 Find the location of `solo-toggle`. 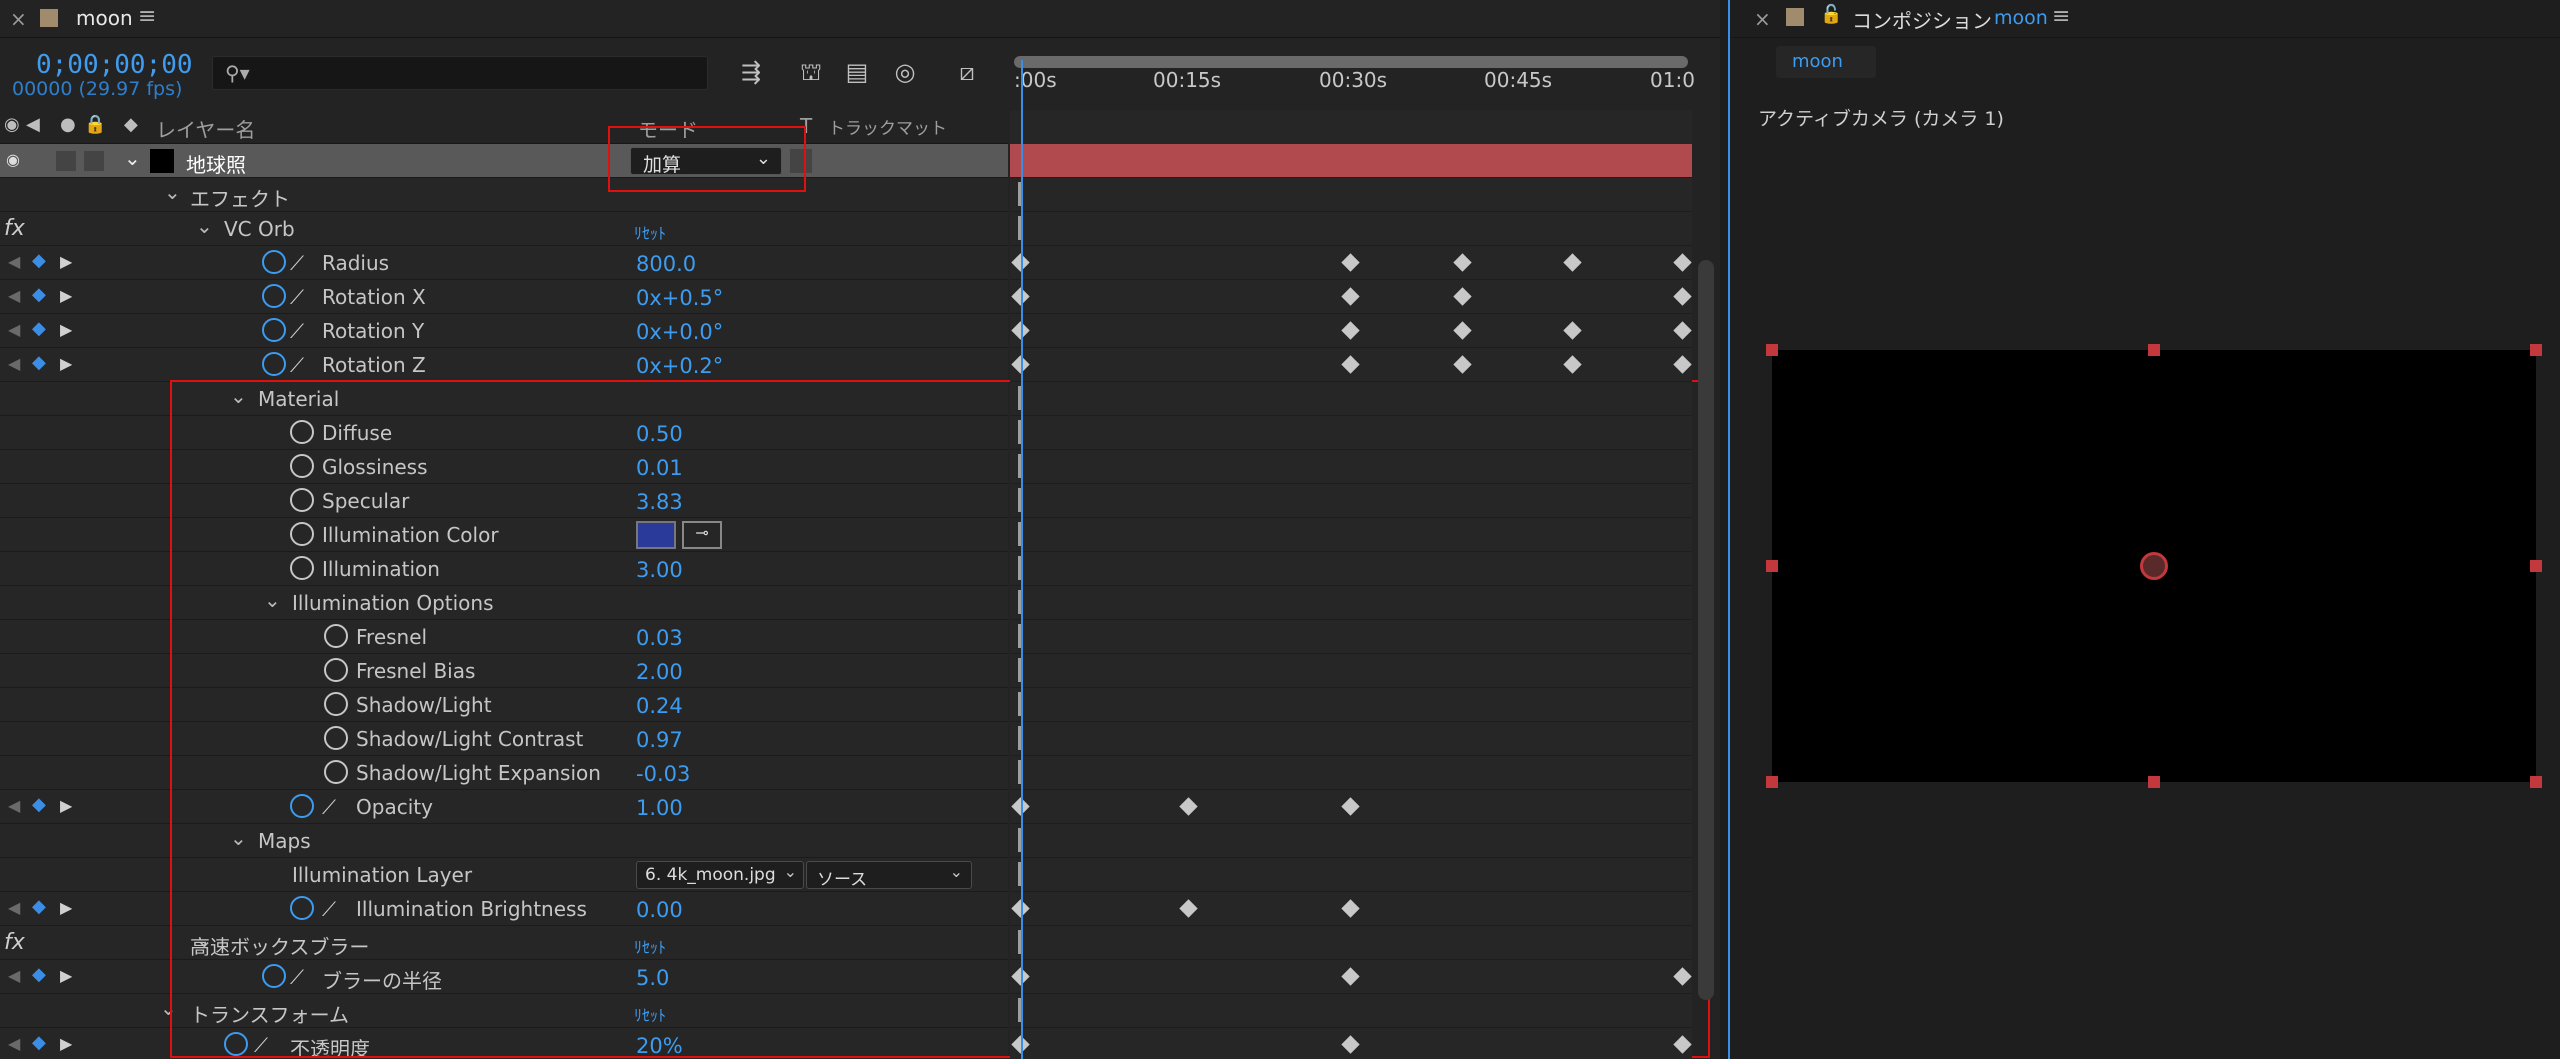

solo-toggle is located at coordinates (66, 161).